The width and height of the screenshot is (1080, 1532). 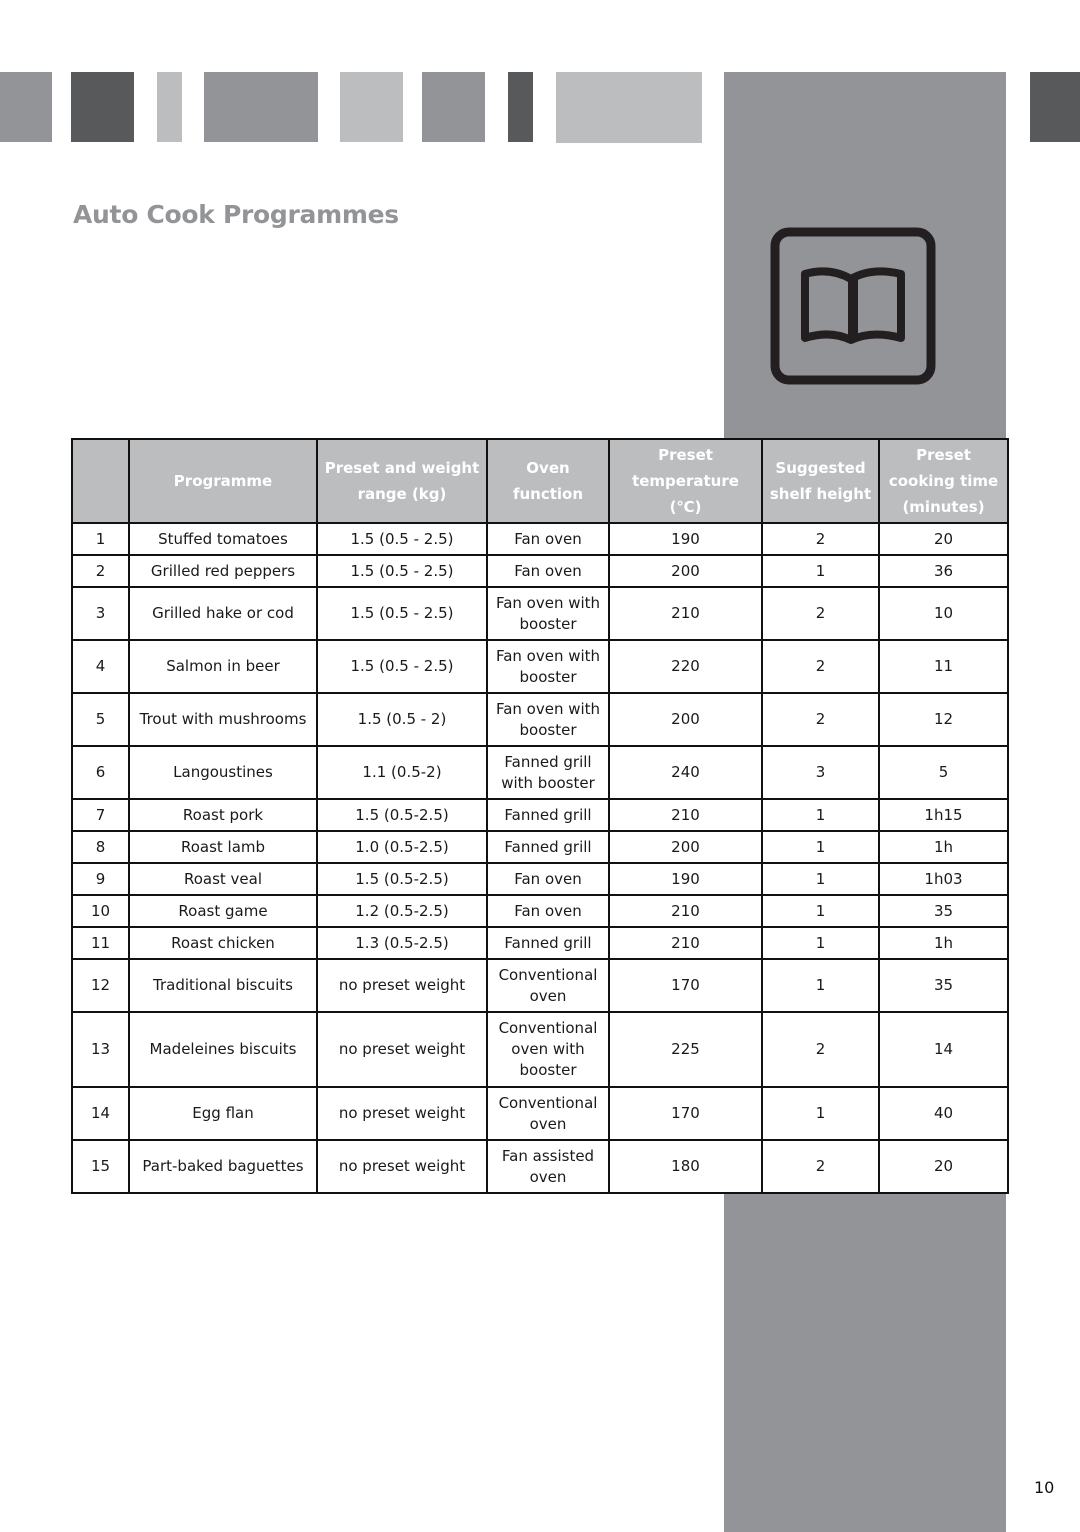 What do you see at coordinates (943, 1113) in the screenshot?
I see `cell-cooking-time: 40` at bounding box center [943, 1113].